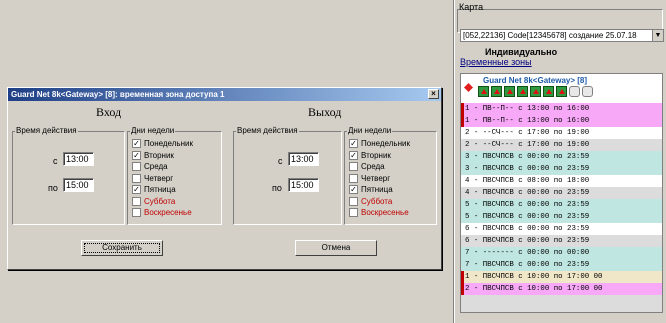 The width and height of the screenshot is (666, 323). I want to click on entry-from-field: 13:00, so click(78, 159).